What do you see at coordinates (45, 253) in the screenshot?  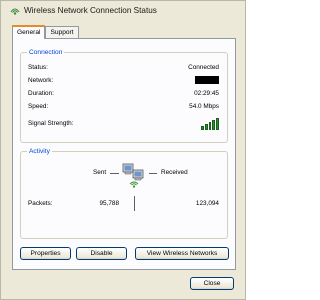 I see `properties-button: Properties` at bounding box center [45, 253].